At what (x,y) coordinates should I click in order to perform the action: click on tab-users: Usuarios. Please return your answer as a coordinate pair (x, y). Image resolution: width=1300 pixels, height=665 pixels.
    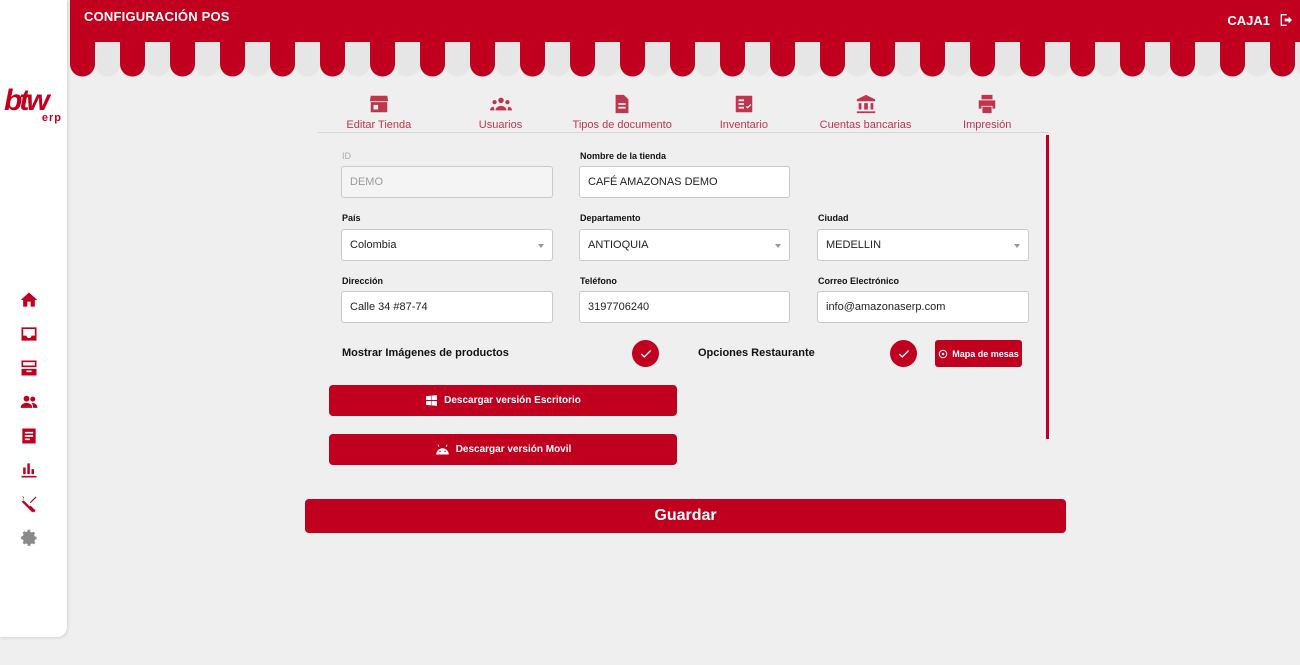
    Looking at the image, I should click on (501, 112).